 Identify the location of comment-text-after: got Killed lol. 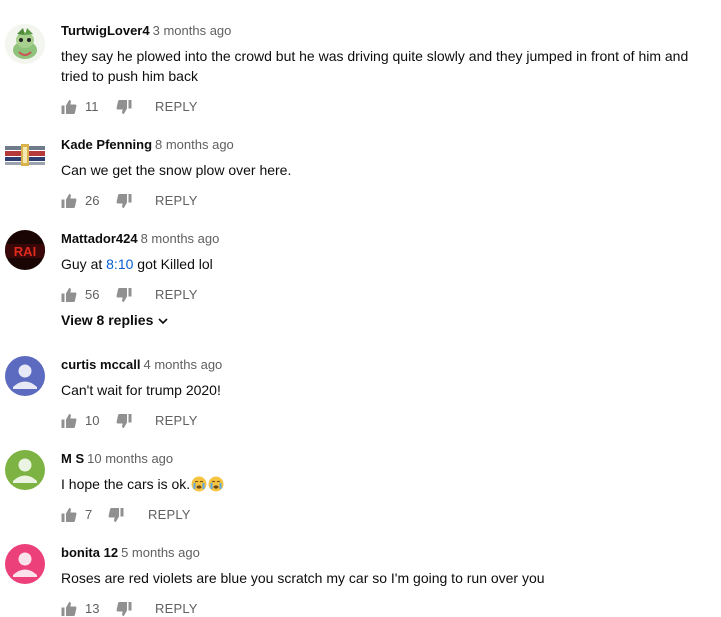
(173, 264).